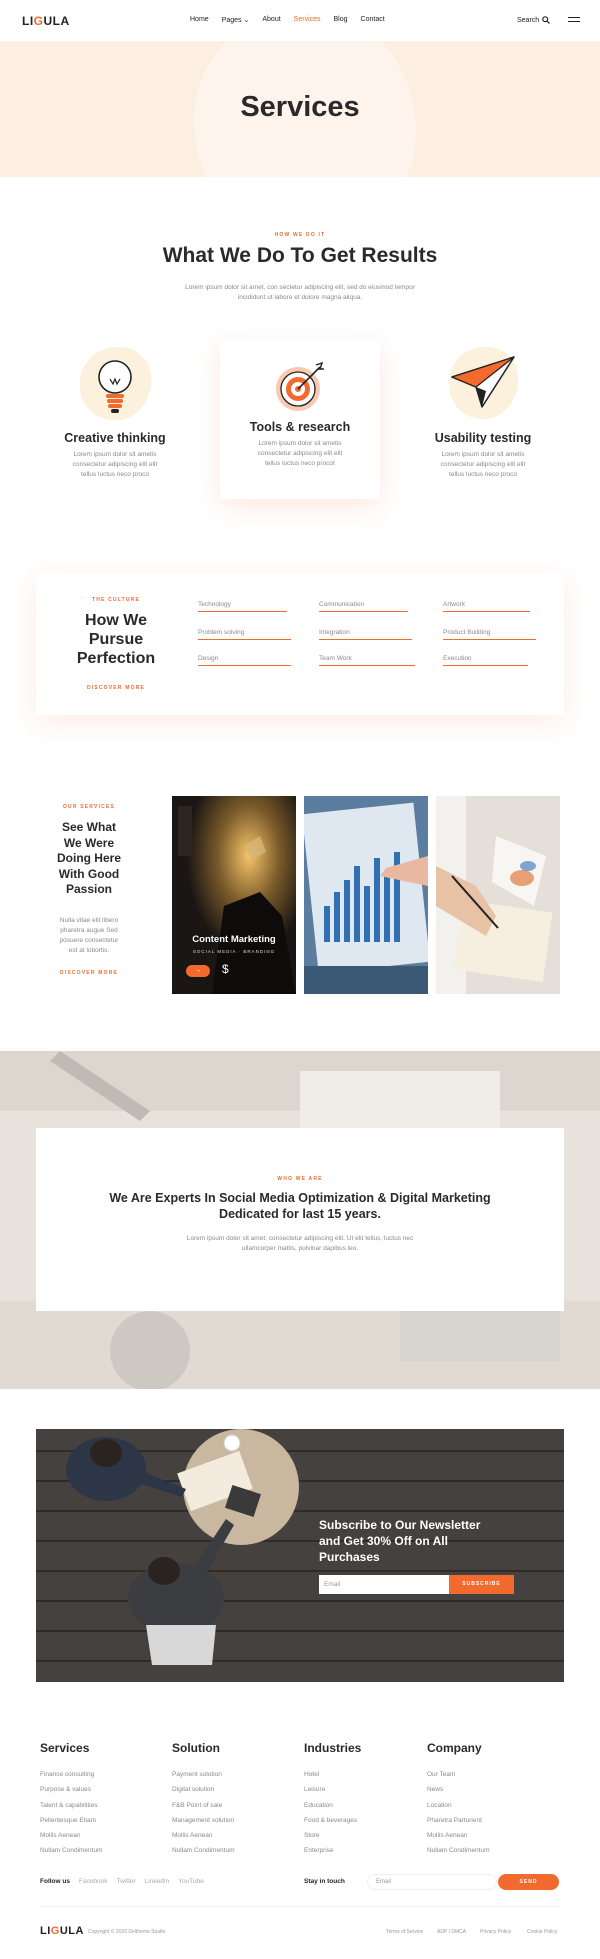 The height and width of the screenshot is (1959, 600). I want to click on nav-contact: Contact, so click(373, 20).